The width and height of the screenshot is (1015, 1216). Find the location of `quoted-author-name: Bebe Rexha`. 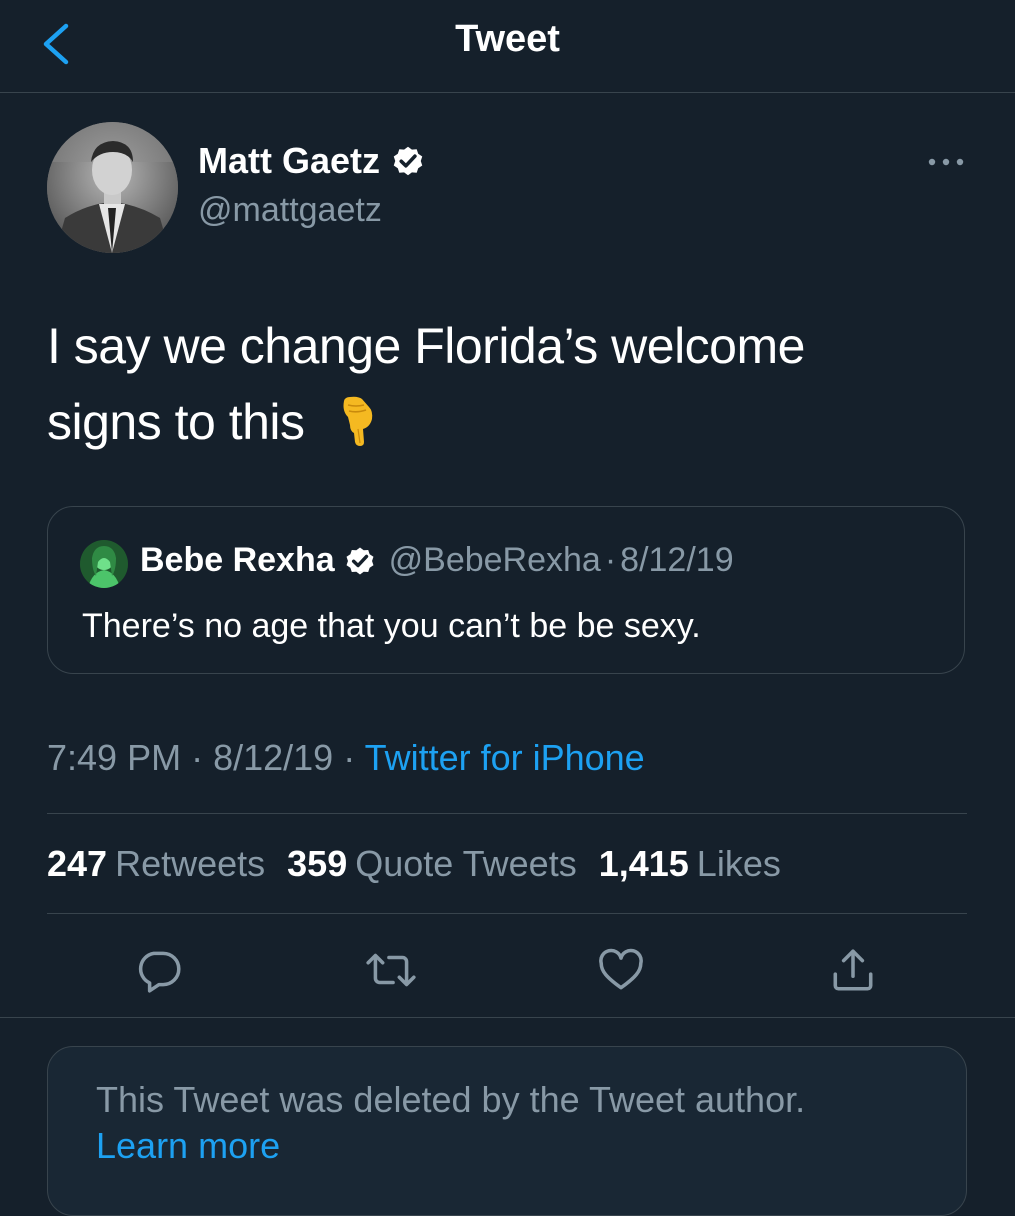

quoted-author-name: Bebe Rexha is located at coordinates (237, 560).